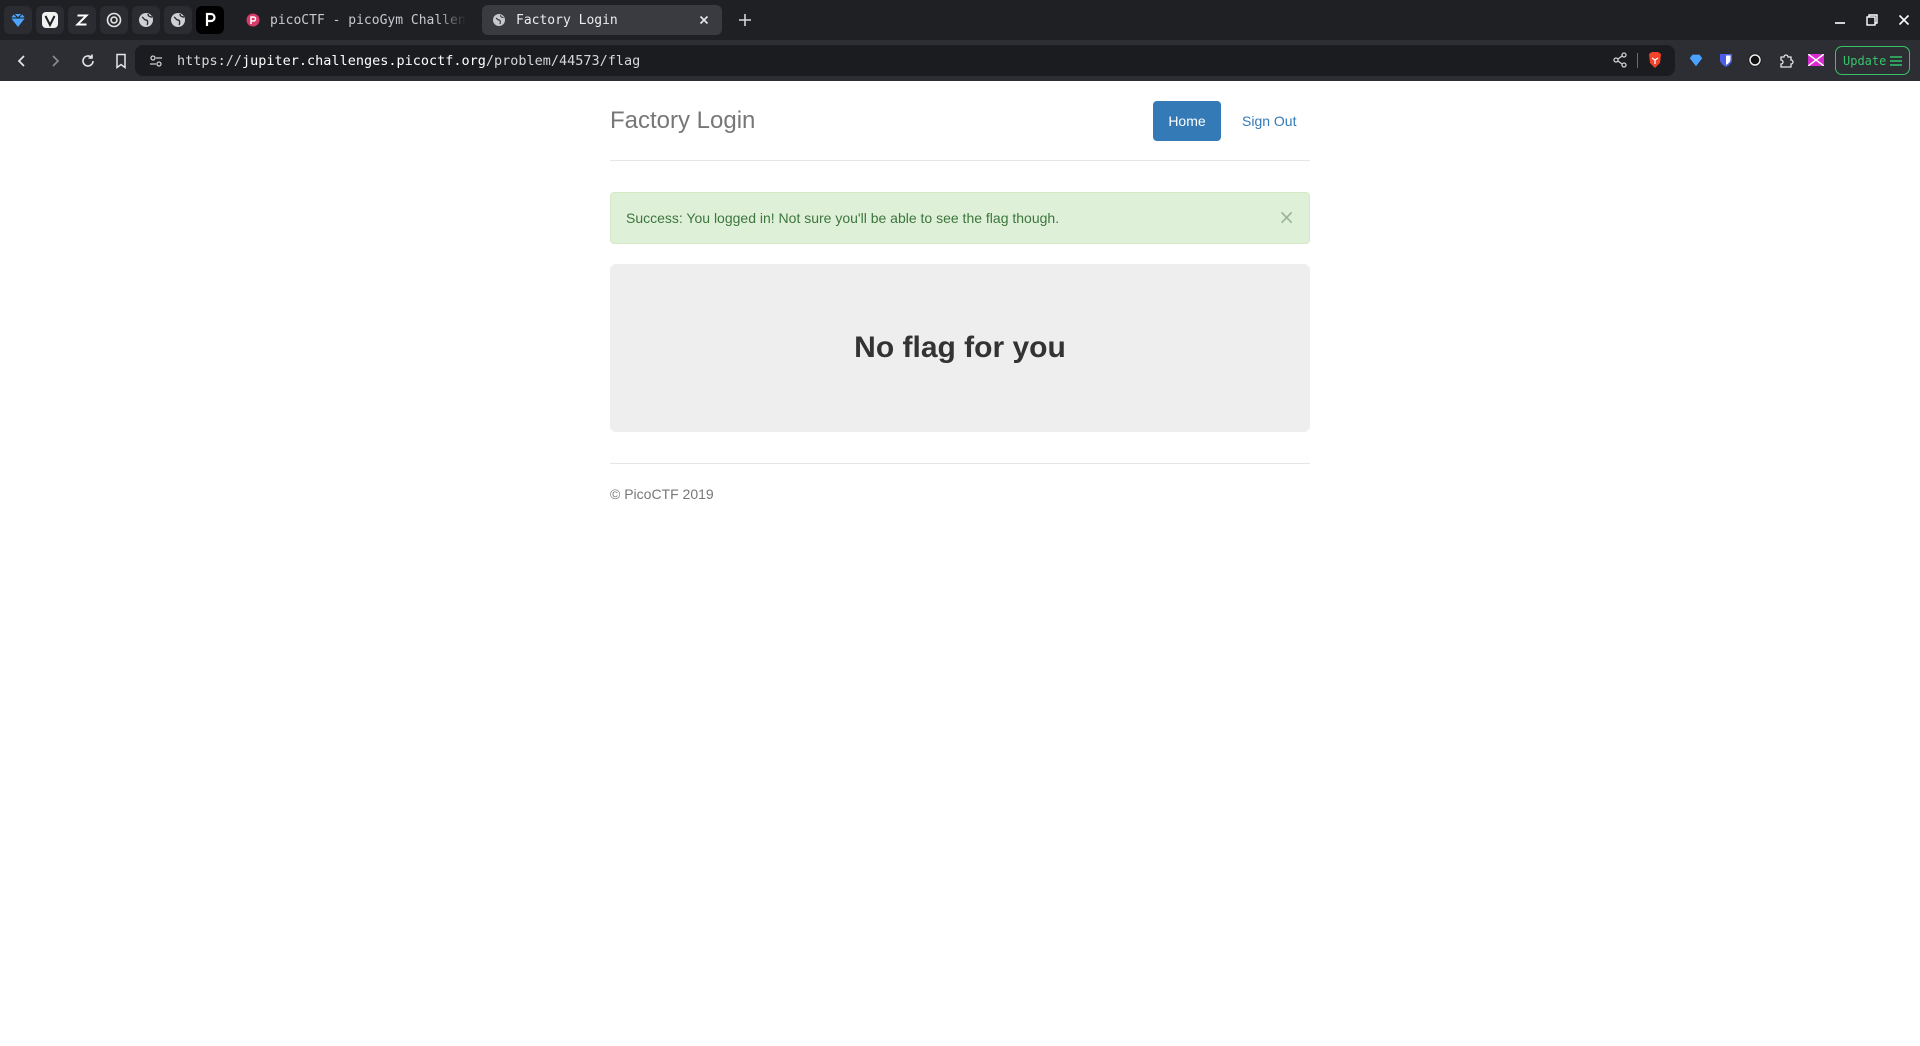 The width and height of the screenshot is (1920, 1046). I want to click on tune-icon, so click(156, 60).